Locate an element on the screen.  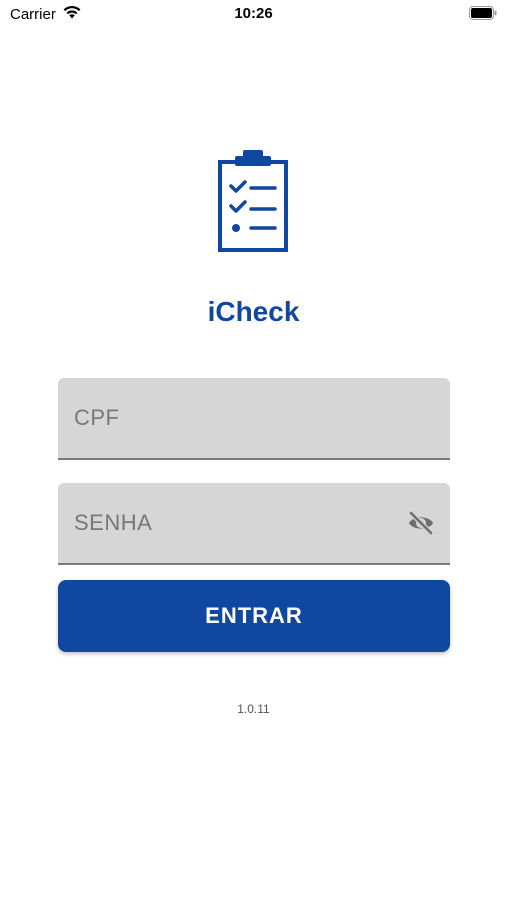
clipboard-checklist-icon is located at coordinates (253, 202).